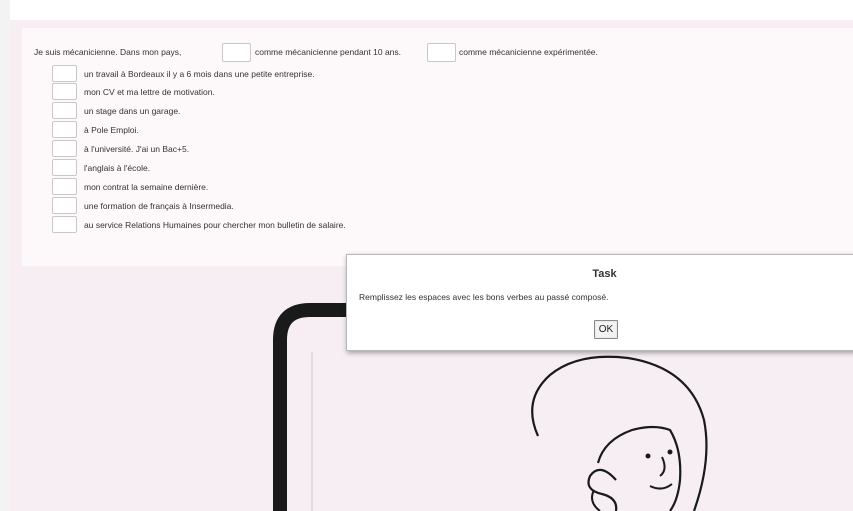 The height and width of the screenshot is (511, 853). I want to click on line-8: une formation de français à Insermedia., so click(159, 206).